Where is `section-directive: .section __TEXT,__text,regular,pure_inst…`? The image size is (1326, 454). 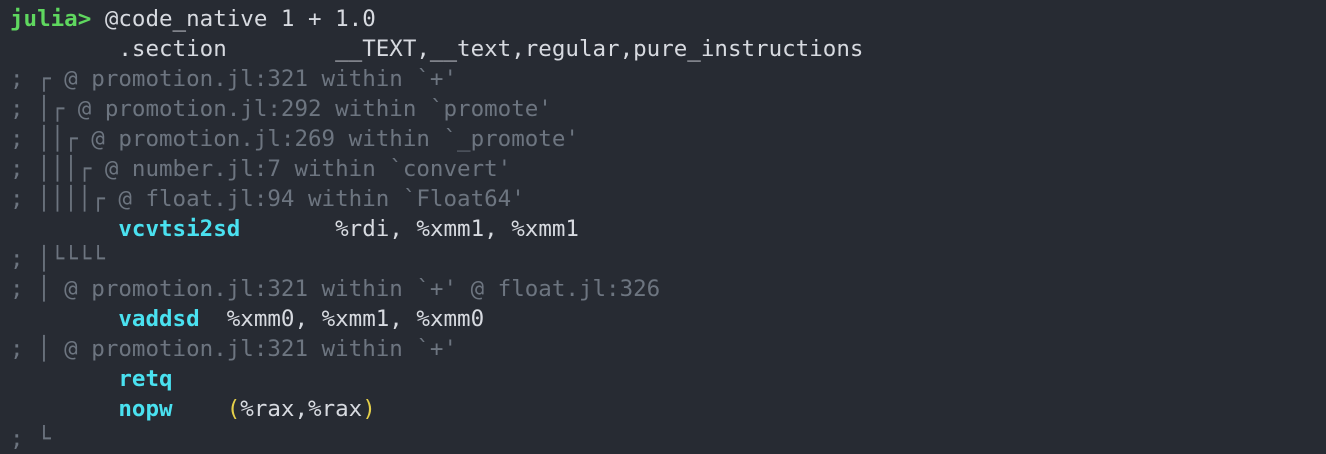
section-directive: .section __TEXT,__text,regular,pure_inst… is located at coordinates (437, 49).